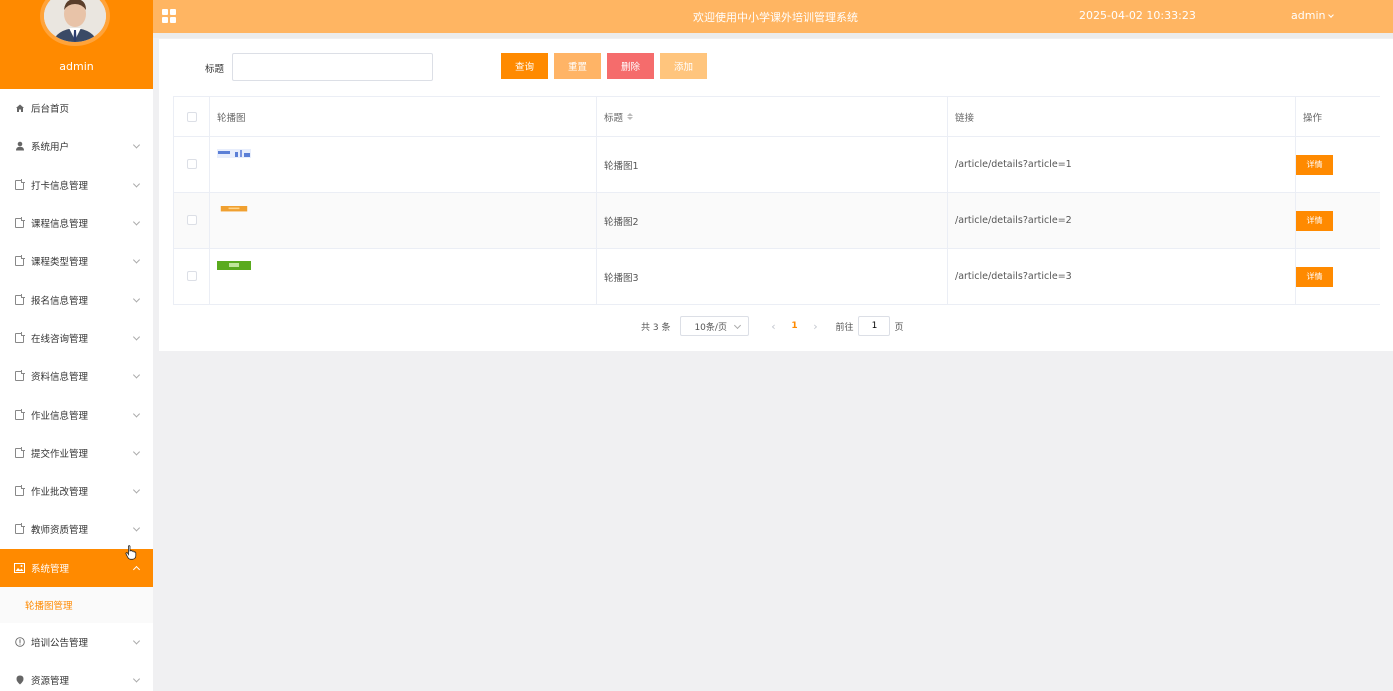  What do you see at coordinates (899, 327) in the screenshot?
I see `goto-unit: 页` at bounding box center [899, 327].